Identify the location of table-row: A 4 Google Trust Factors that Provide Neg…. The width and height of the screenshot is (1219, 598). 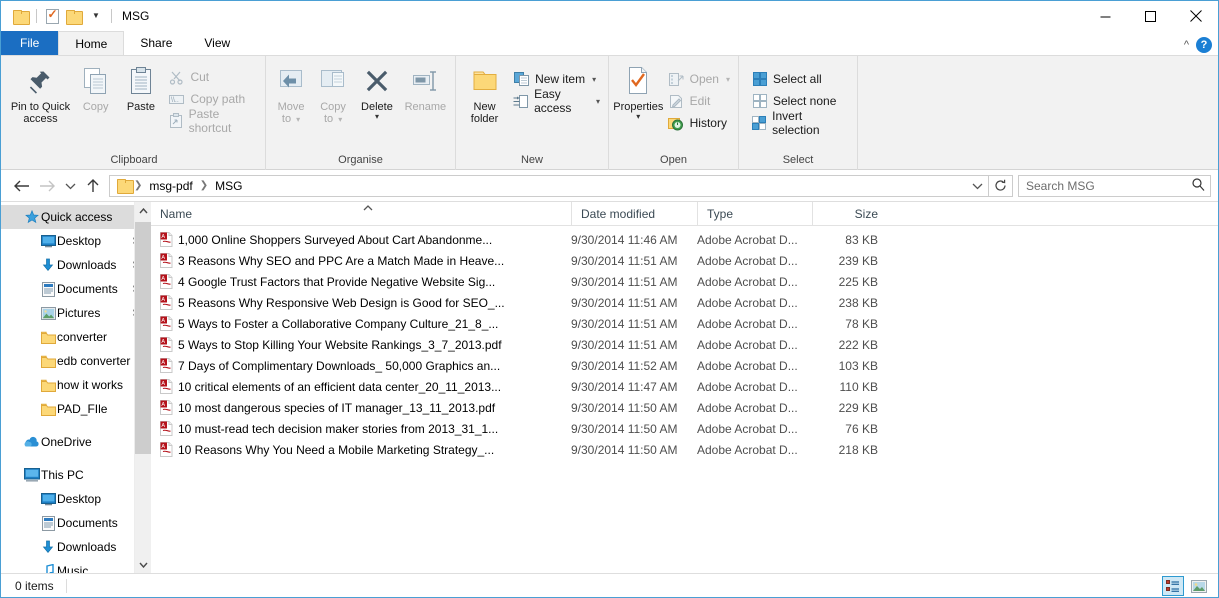
(684, 281).